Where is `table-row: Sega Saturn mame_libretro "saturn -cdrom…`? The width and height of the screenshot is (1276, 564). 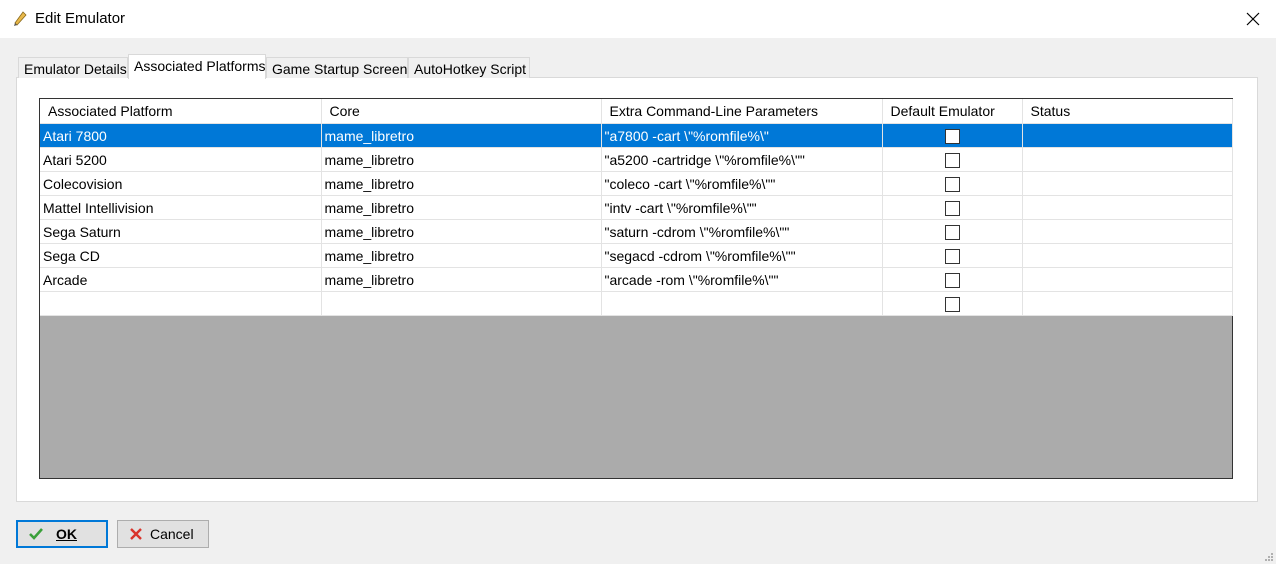 table-row: Sega Saturn mame_libretro "saturn -cdrom… is located at coordinates (636, 231).